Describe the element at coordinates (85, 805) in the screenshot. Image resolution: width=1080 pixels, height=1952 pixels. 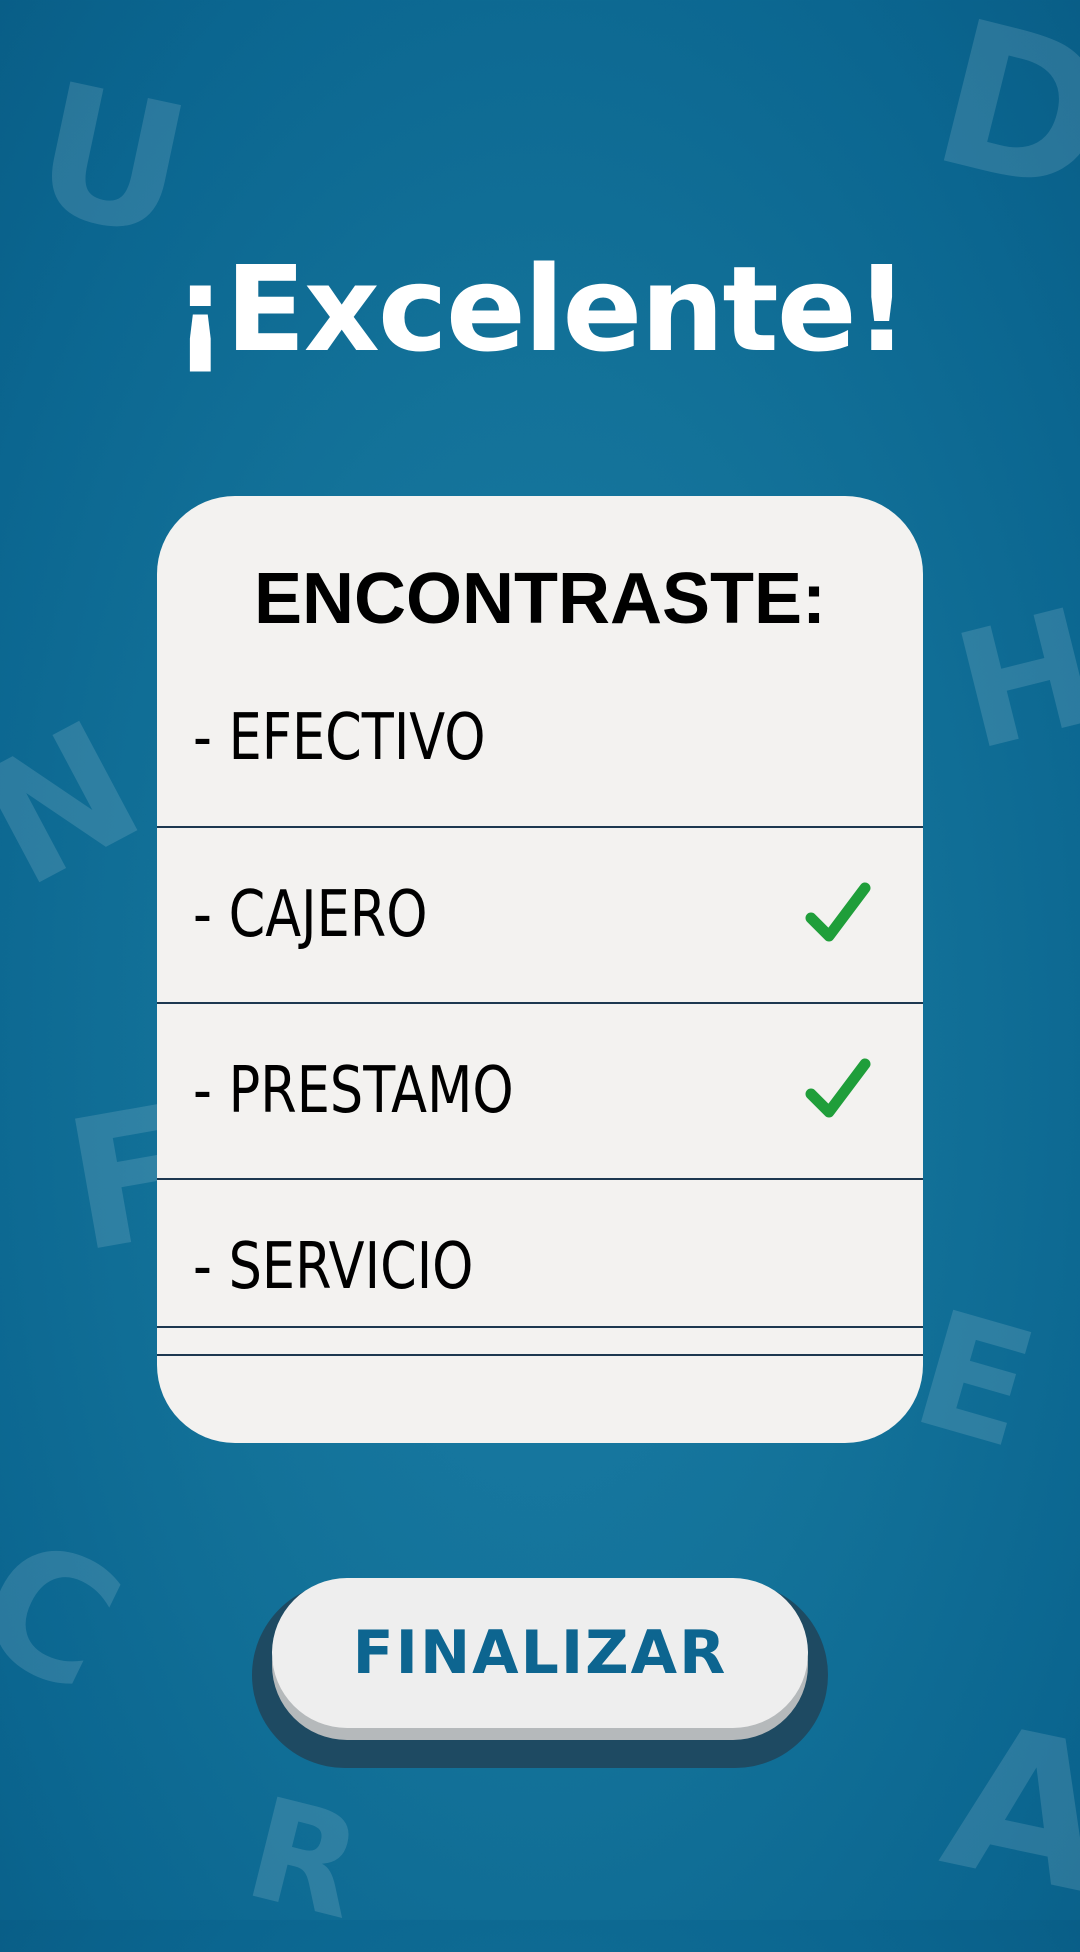
I see `bg-letter-n: N` at that location.